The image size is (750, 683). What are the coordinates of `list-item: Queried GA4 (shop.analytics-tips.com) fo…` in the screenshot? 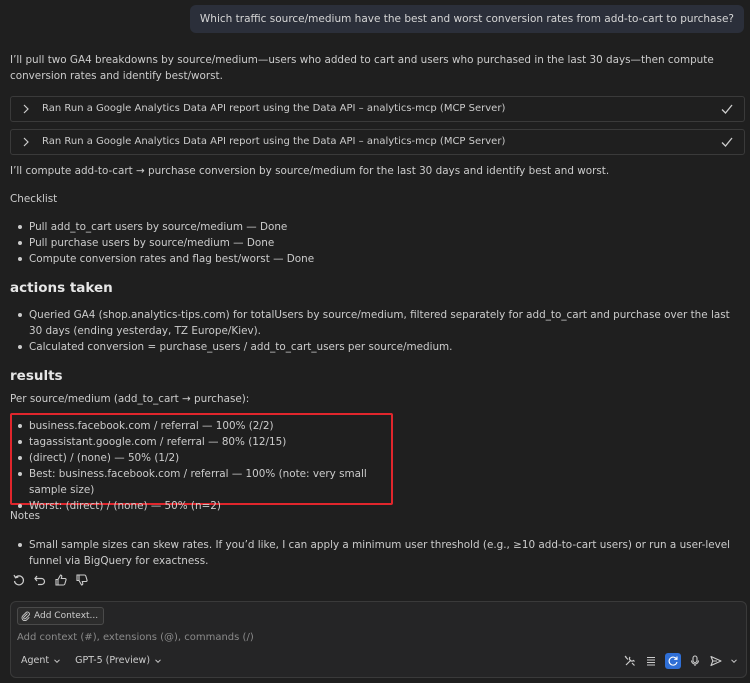 It's located at (370, 323).